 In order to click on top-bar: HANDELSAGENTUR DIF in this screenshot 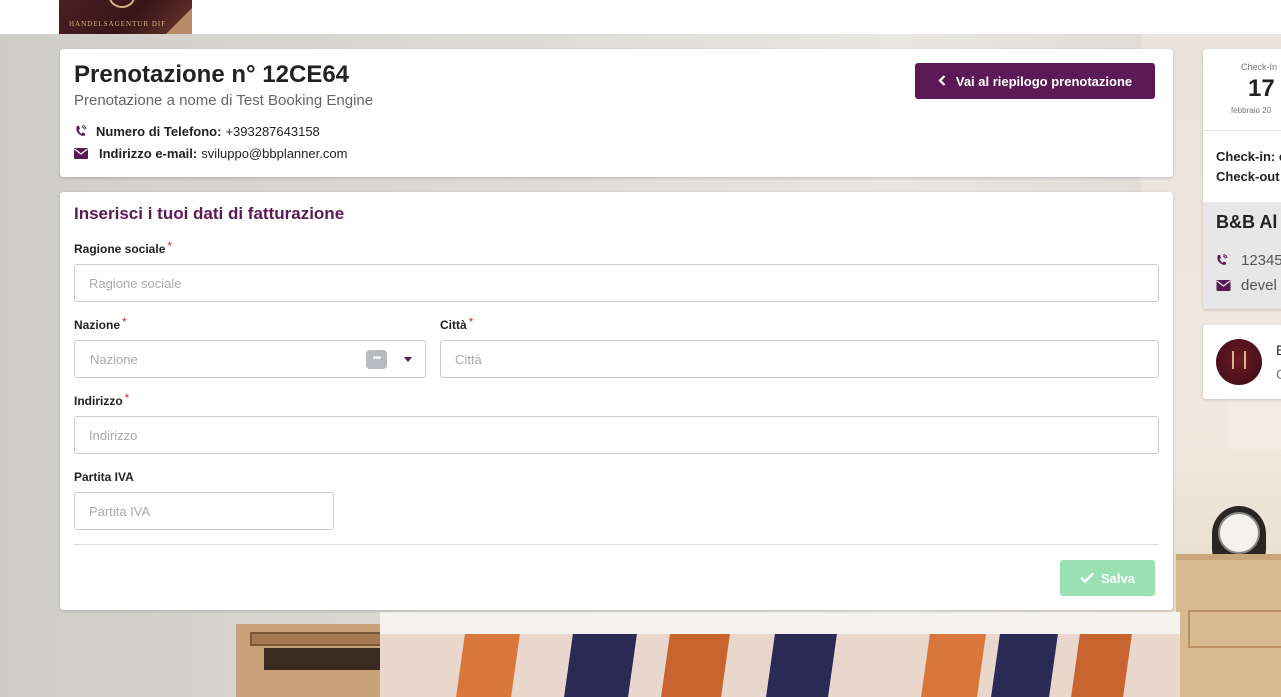, I will do `click(640, 17)`.